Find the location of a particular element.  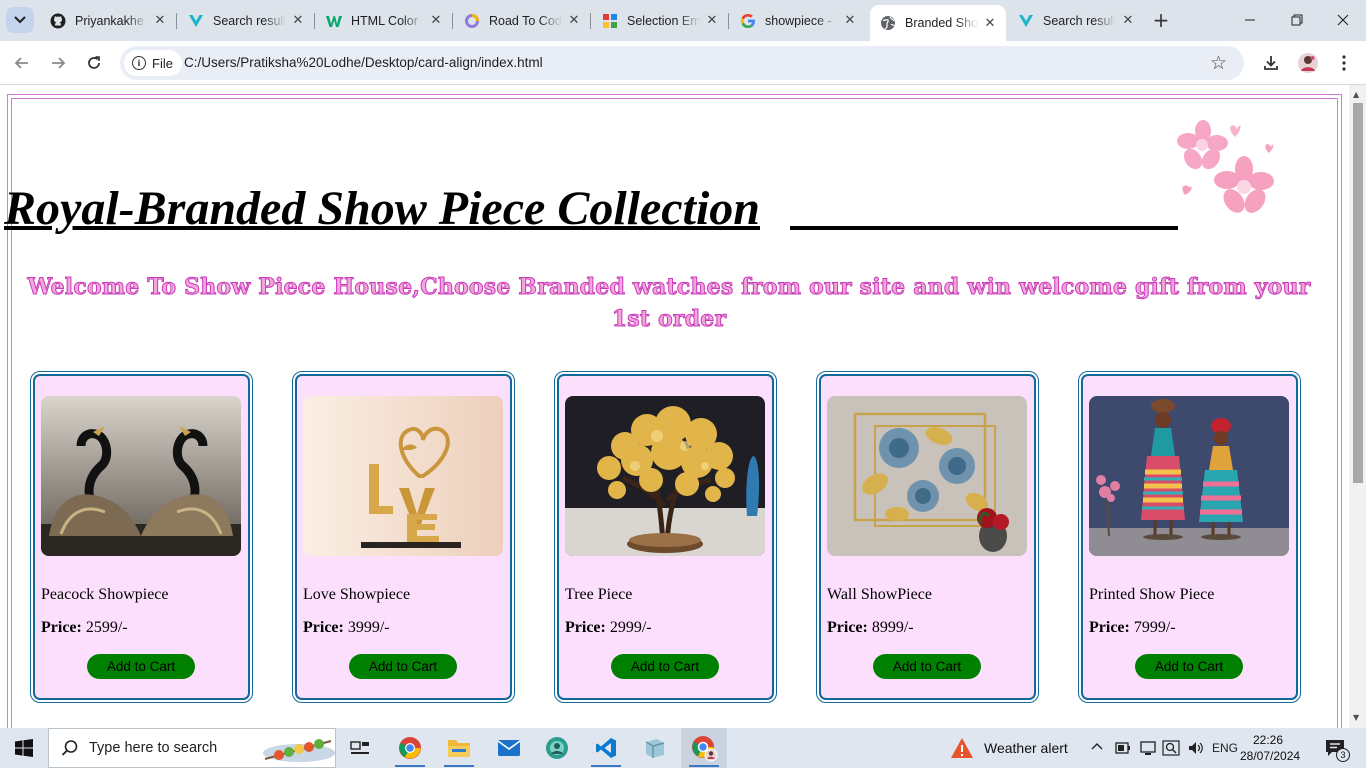

search-icon is located at coordinates (69, 748).